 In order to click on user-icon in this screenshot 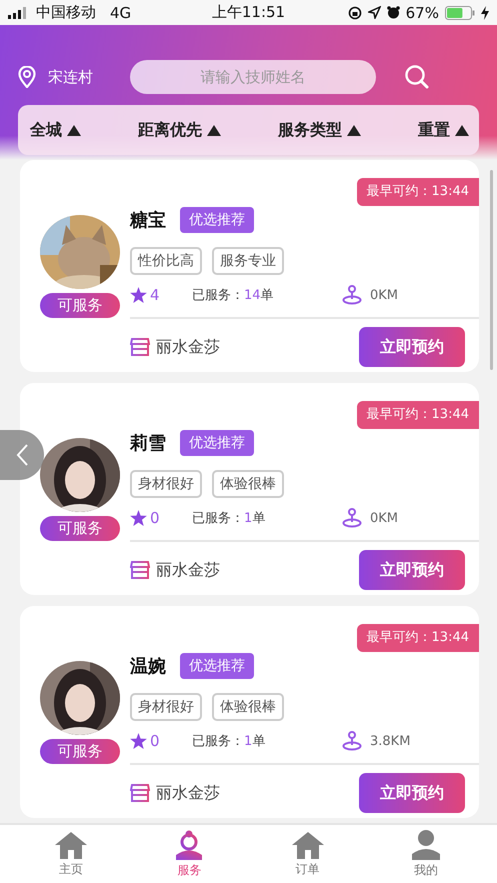, I will do `click(426, 845)`.